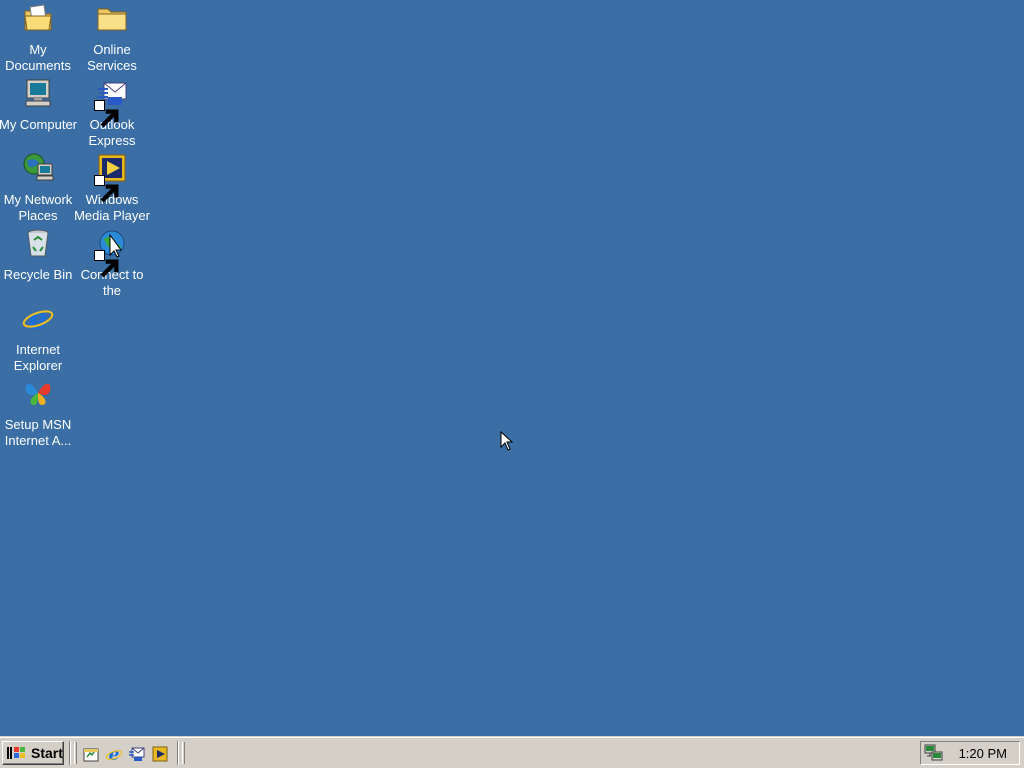  Describe the element at coordinates (39, 112) in the screenshot. I see `desktop-icon-my-computer: My Computer` at that location.